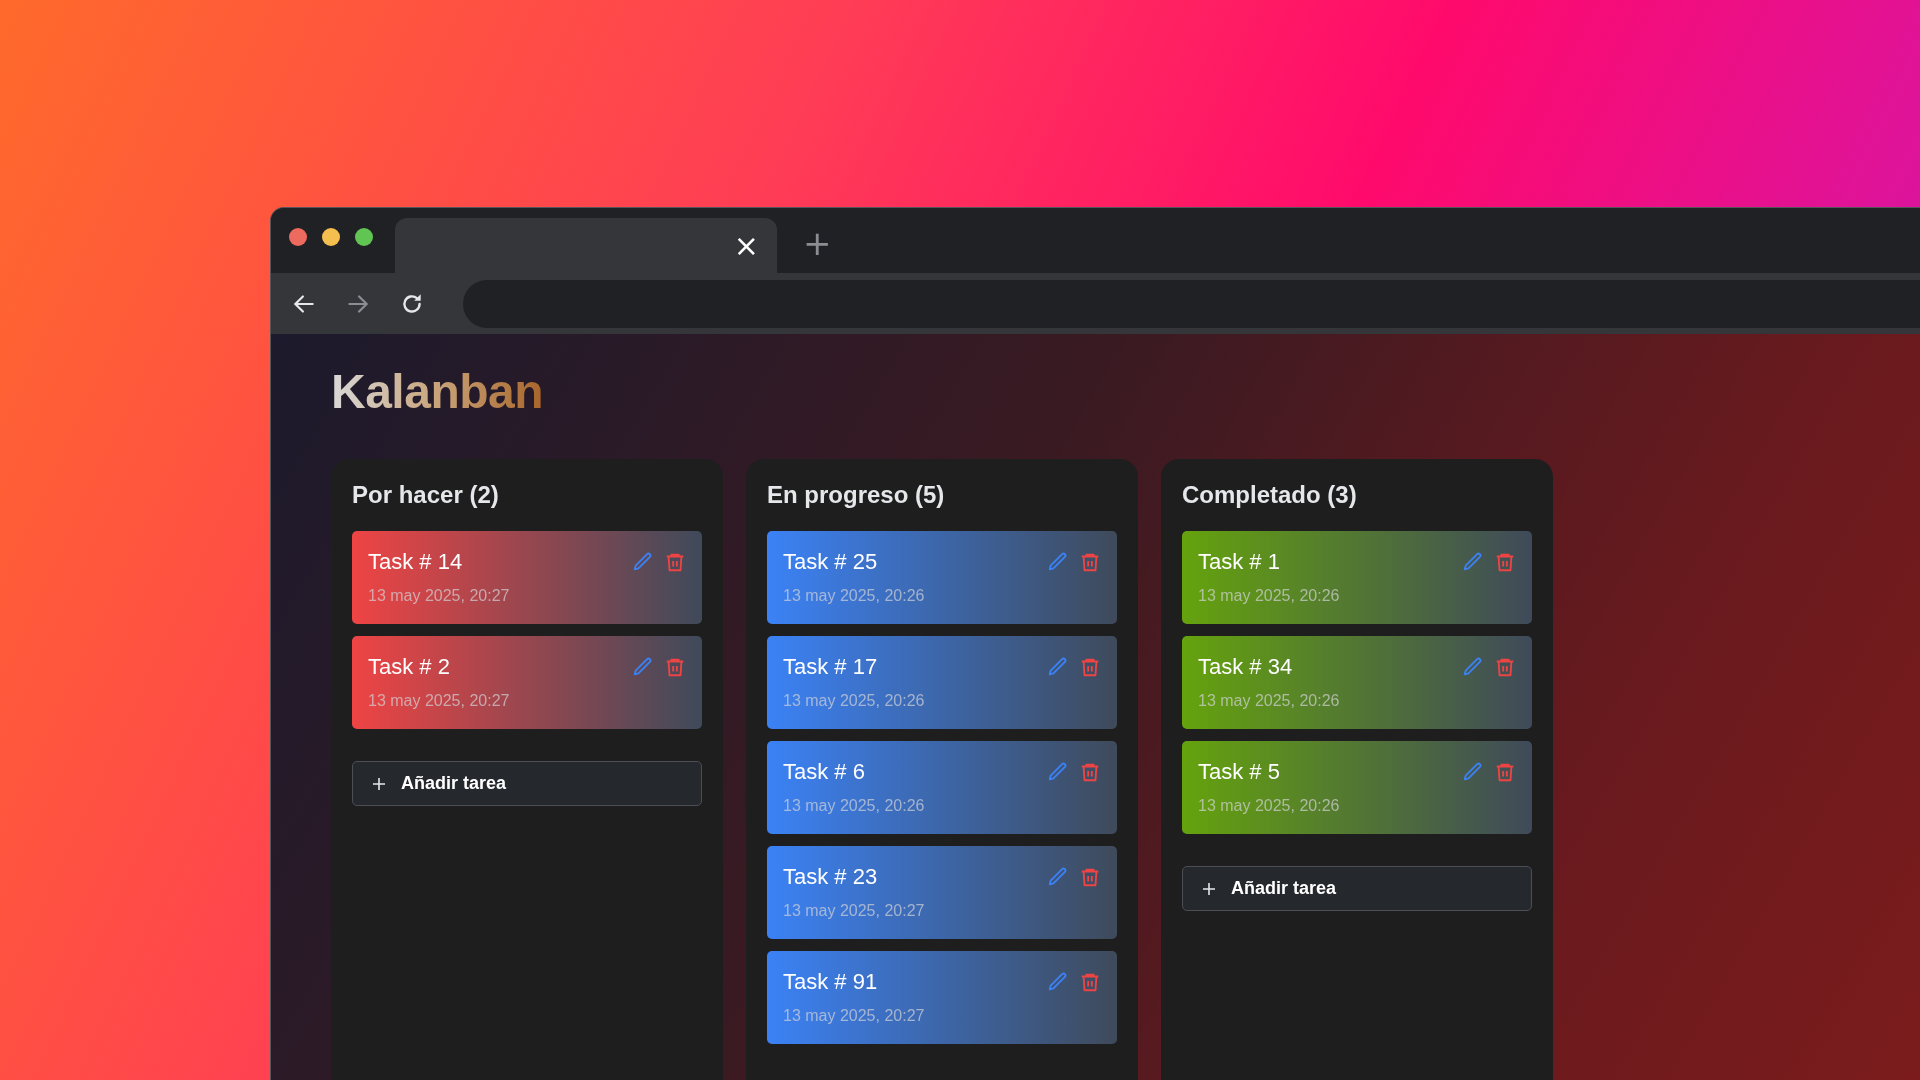  Describe the element at coordinates (364, 236) in the screenshot. I see `maximize-window-button` at that location.